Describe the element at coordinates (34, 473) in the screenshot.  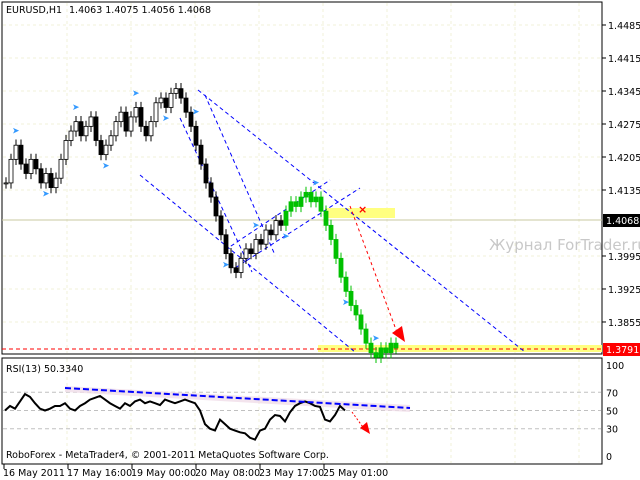
I see `time-tick-label: 16 May 2011` at that location.